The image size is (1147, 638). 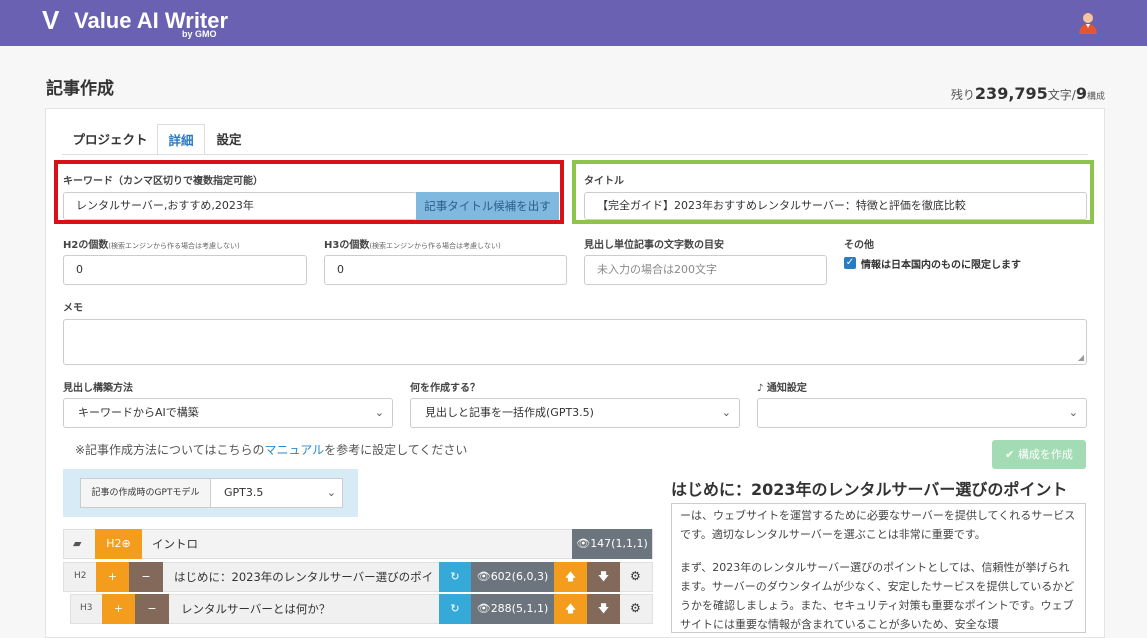 What do you see at coordinates (1039, 454) in the screenshot?
I see `create-outline-button: ✔ 構成を作成` at bounding box center [1039, 454].